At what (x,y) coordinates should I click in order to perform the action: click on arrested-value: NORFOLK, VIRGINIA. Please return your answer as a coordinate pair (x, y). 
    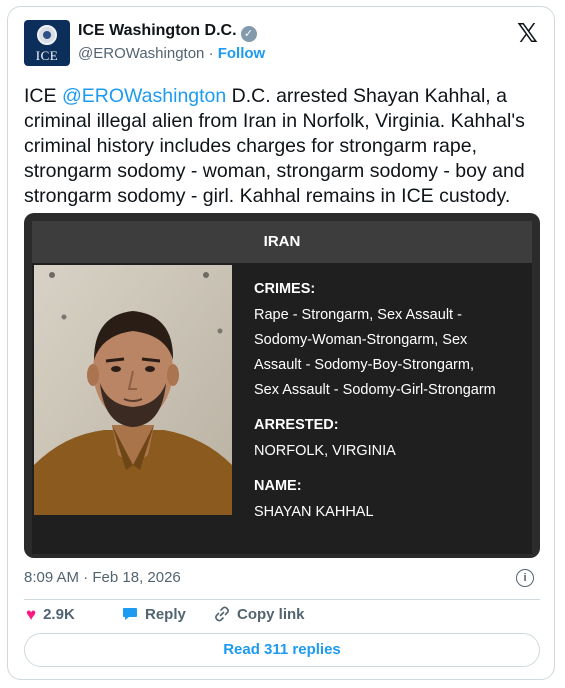
    Looking at the image, I should click on (325, 451).